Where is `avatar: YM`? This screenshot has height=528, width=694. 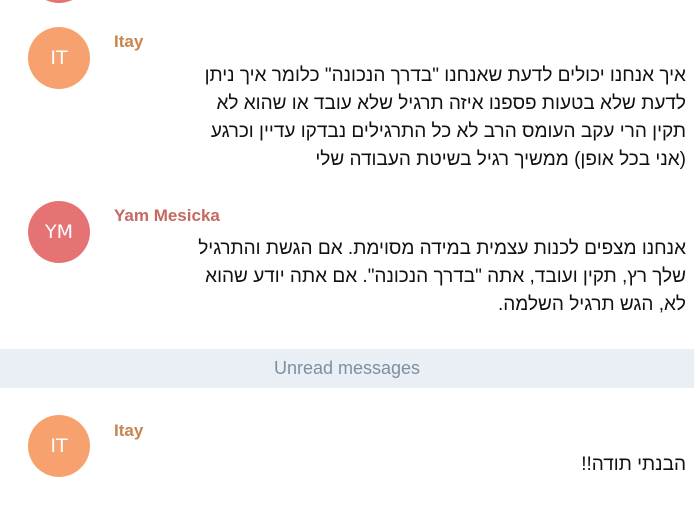 avatar: YM is located at coordinates (59, 232).